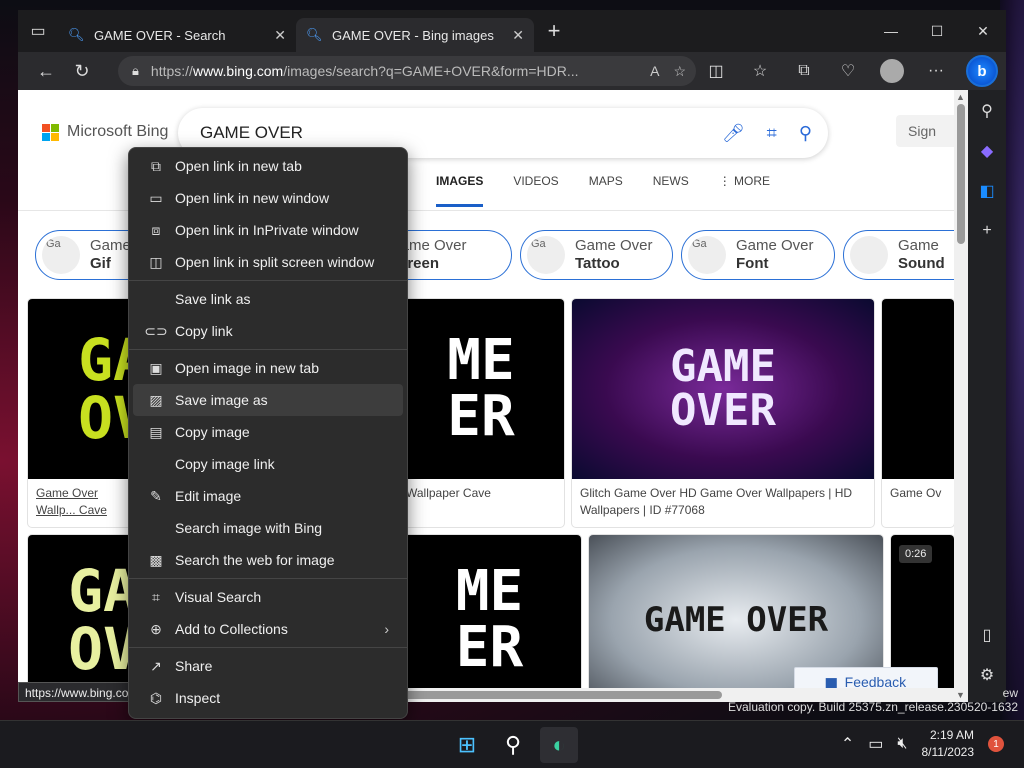 Image resolution: width=1024 pixels, height=768 pixels. What do you see at coordinates (177, 35) in the screenshot?
I see `tab-search: 🔍︎ GAME OVER - Search ✕` at bounding box center [177, 35].